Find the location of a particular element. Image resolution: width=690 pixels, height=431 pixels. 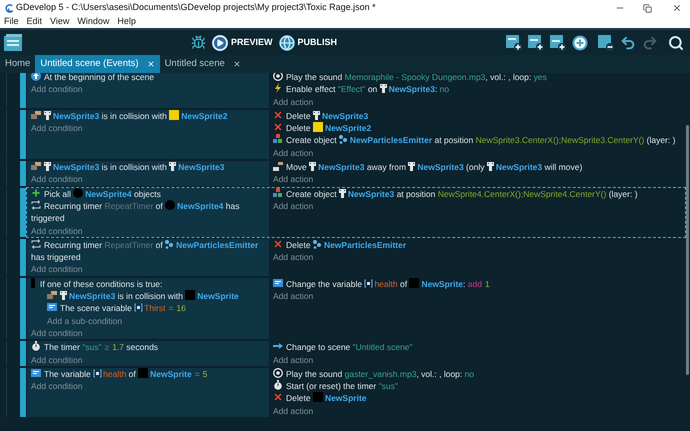

search-icon is located at coordinates (676, 42).